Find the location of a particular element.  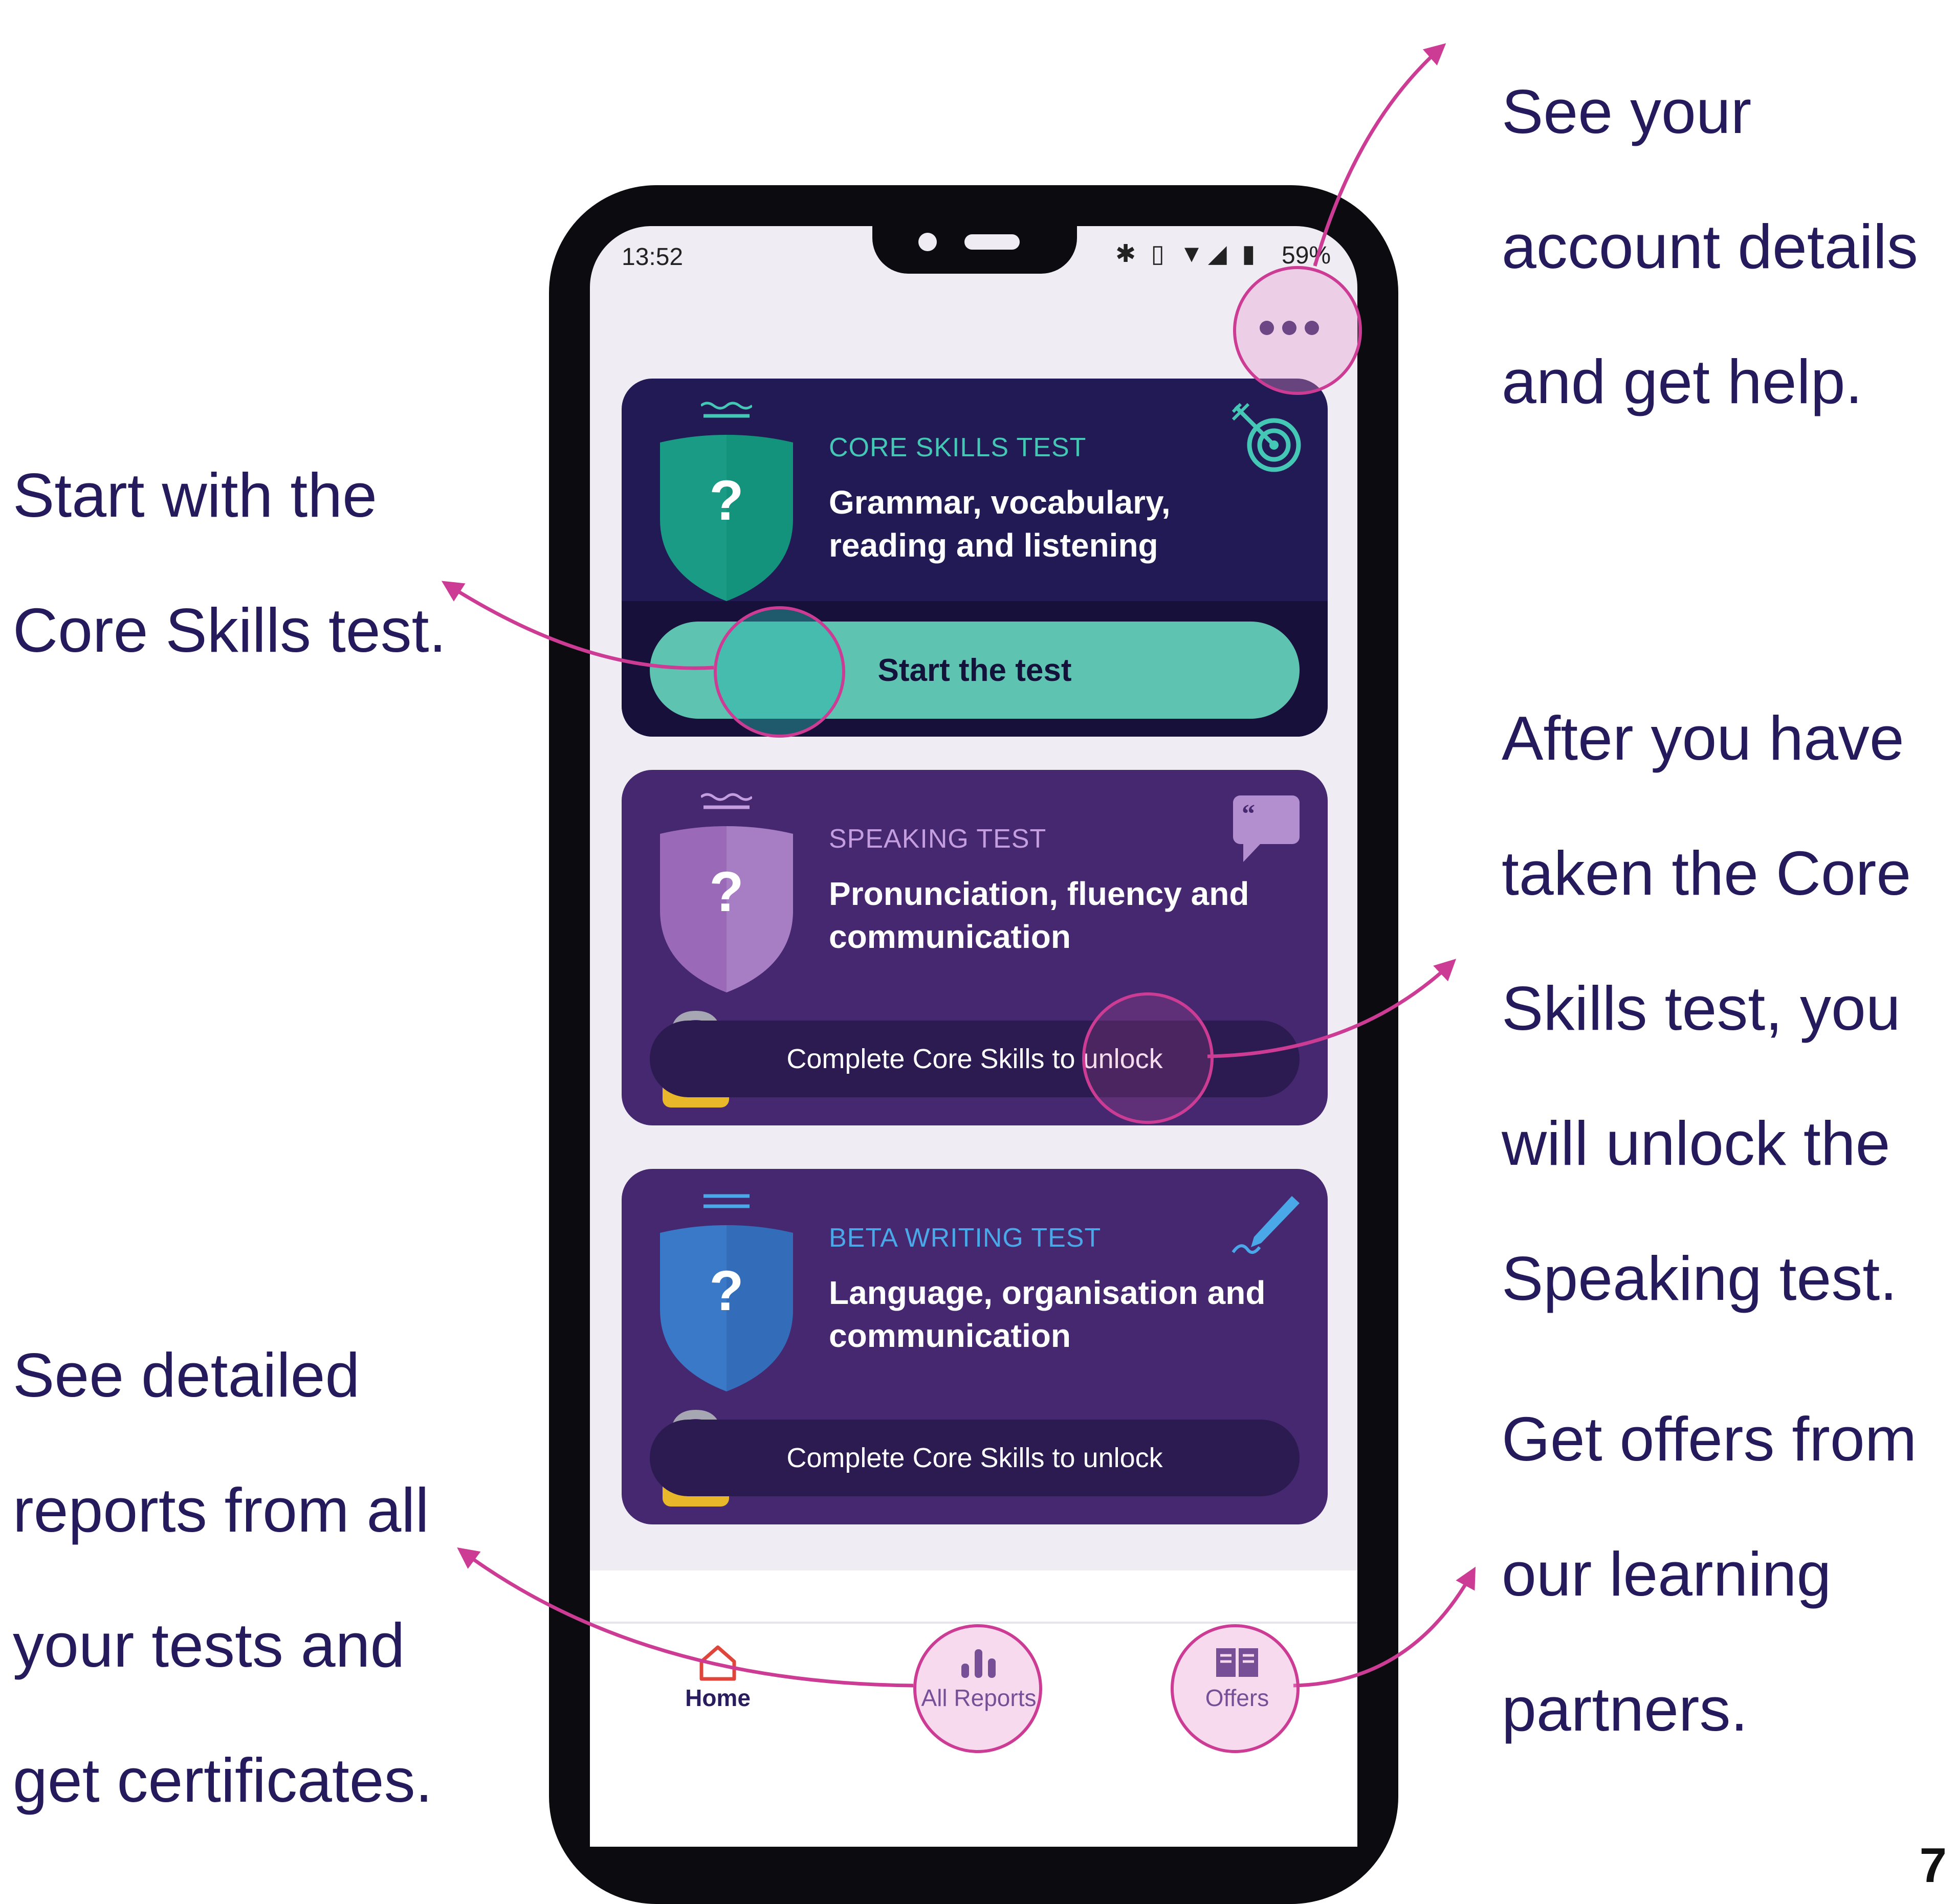

tab-offers: Offers is located at coordinates (1237, 1678).